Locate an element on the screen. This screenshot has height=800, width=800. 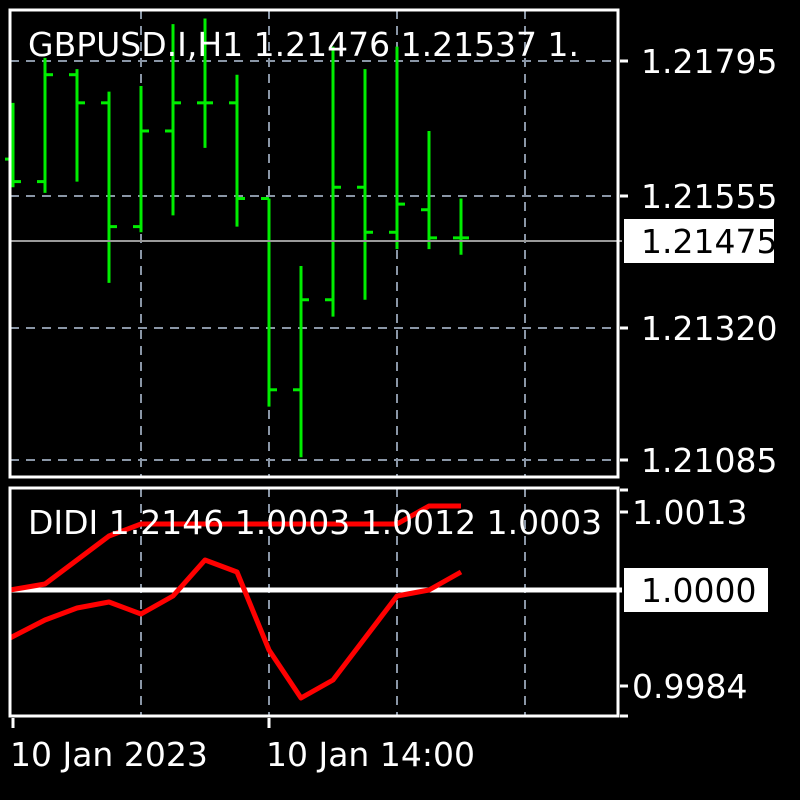
indicator-header: DIDI 1.2146 1.0003 1.0012 1.0003 is located at coordinates (315, 522).